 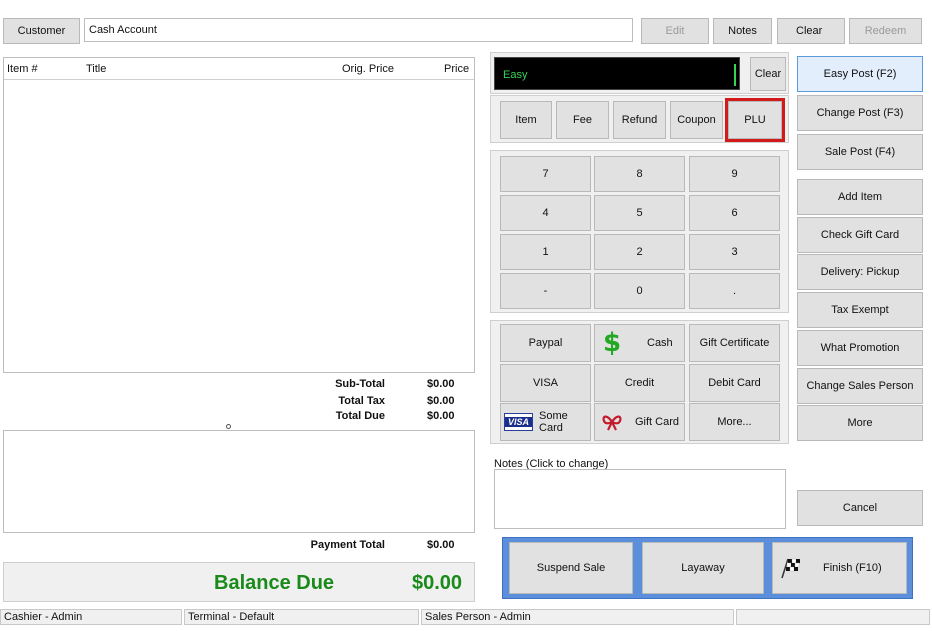 What do you see at coordinates (703, 568) in the screenshot?
I see `layaway-button: Layaway` at bounding box center [703, 568].